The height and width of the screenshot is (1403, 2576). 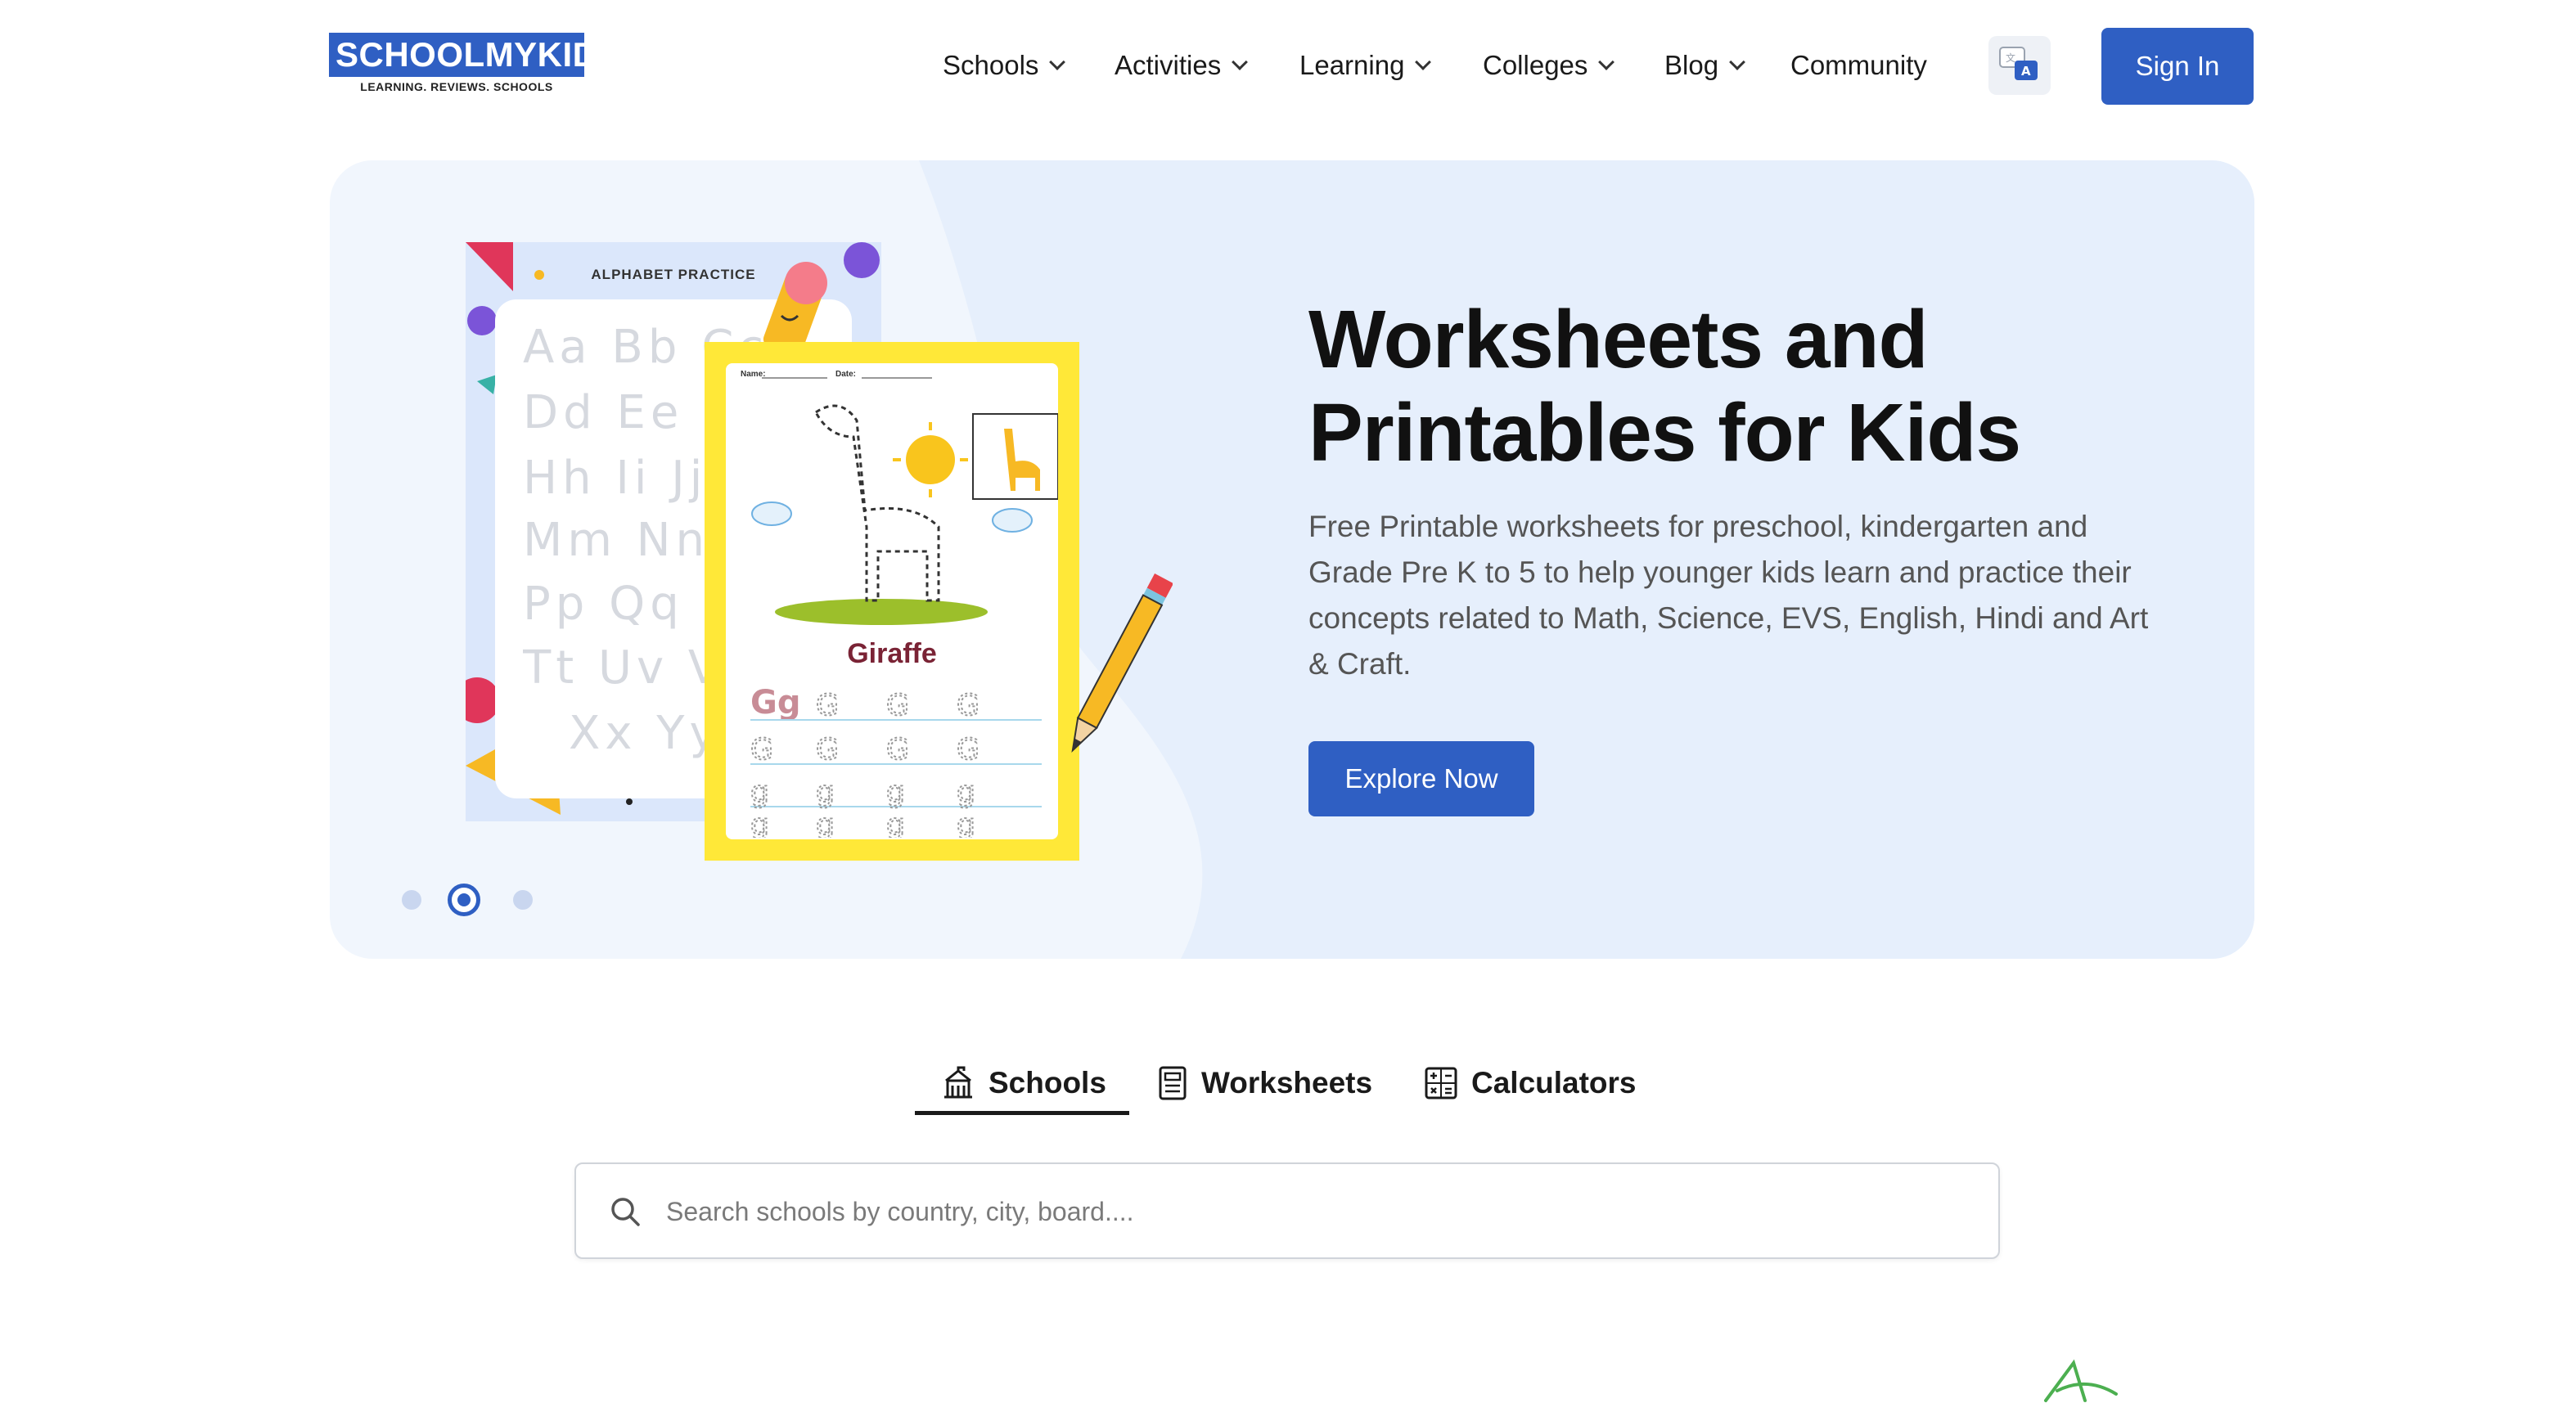 I want to click on nav-learning: Learning, so click(x=1365, y=65).